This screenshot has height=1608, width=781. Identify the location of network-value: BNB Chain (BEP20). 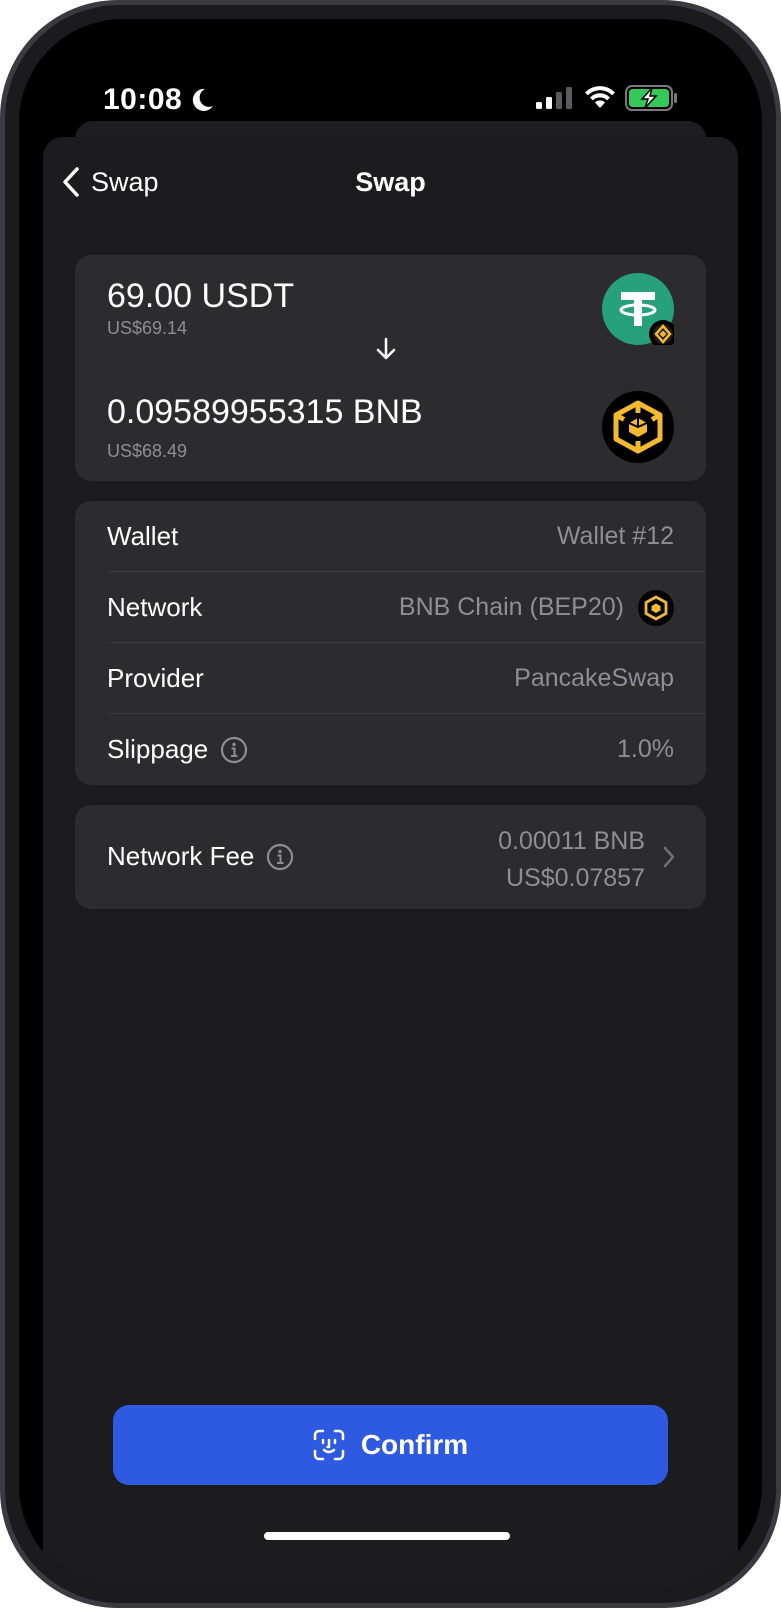
(536, 607).